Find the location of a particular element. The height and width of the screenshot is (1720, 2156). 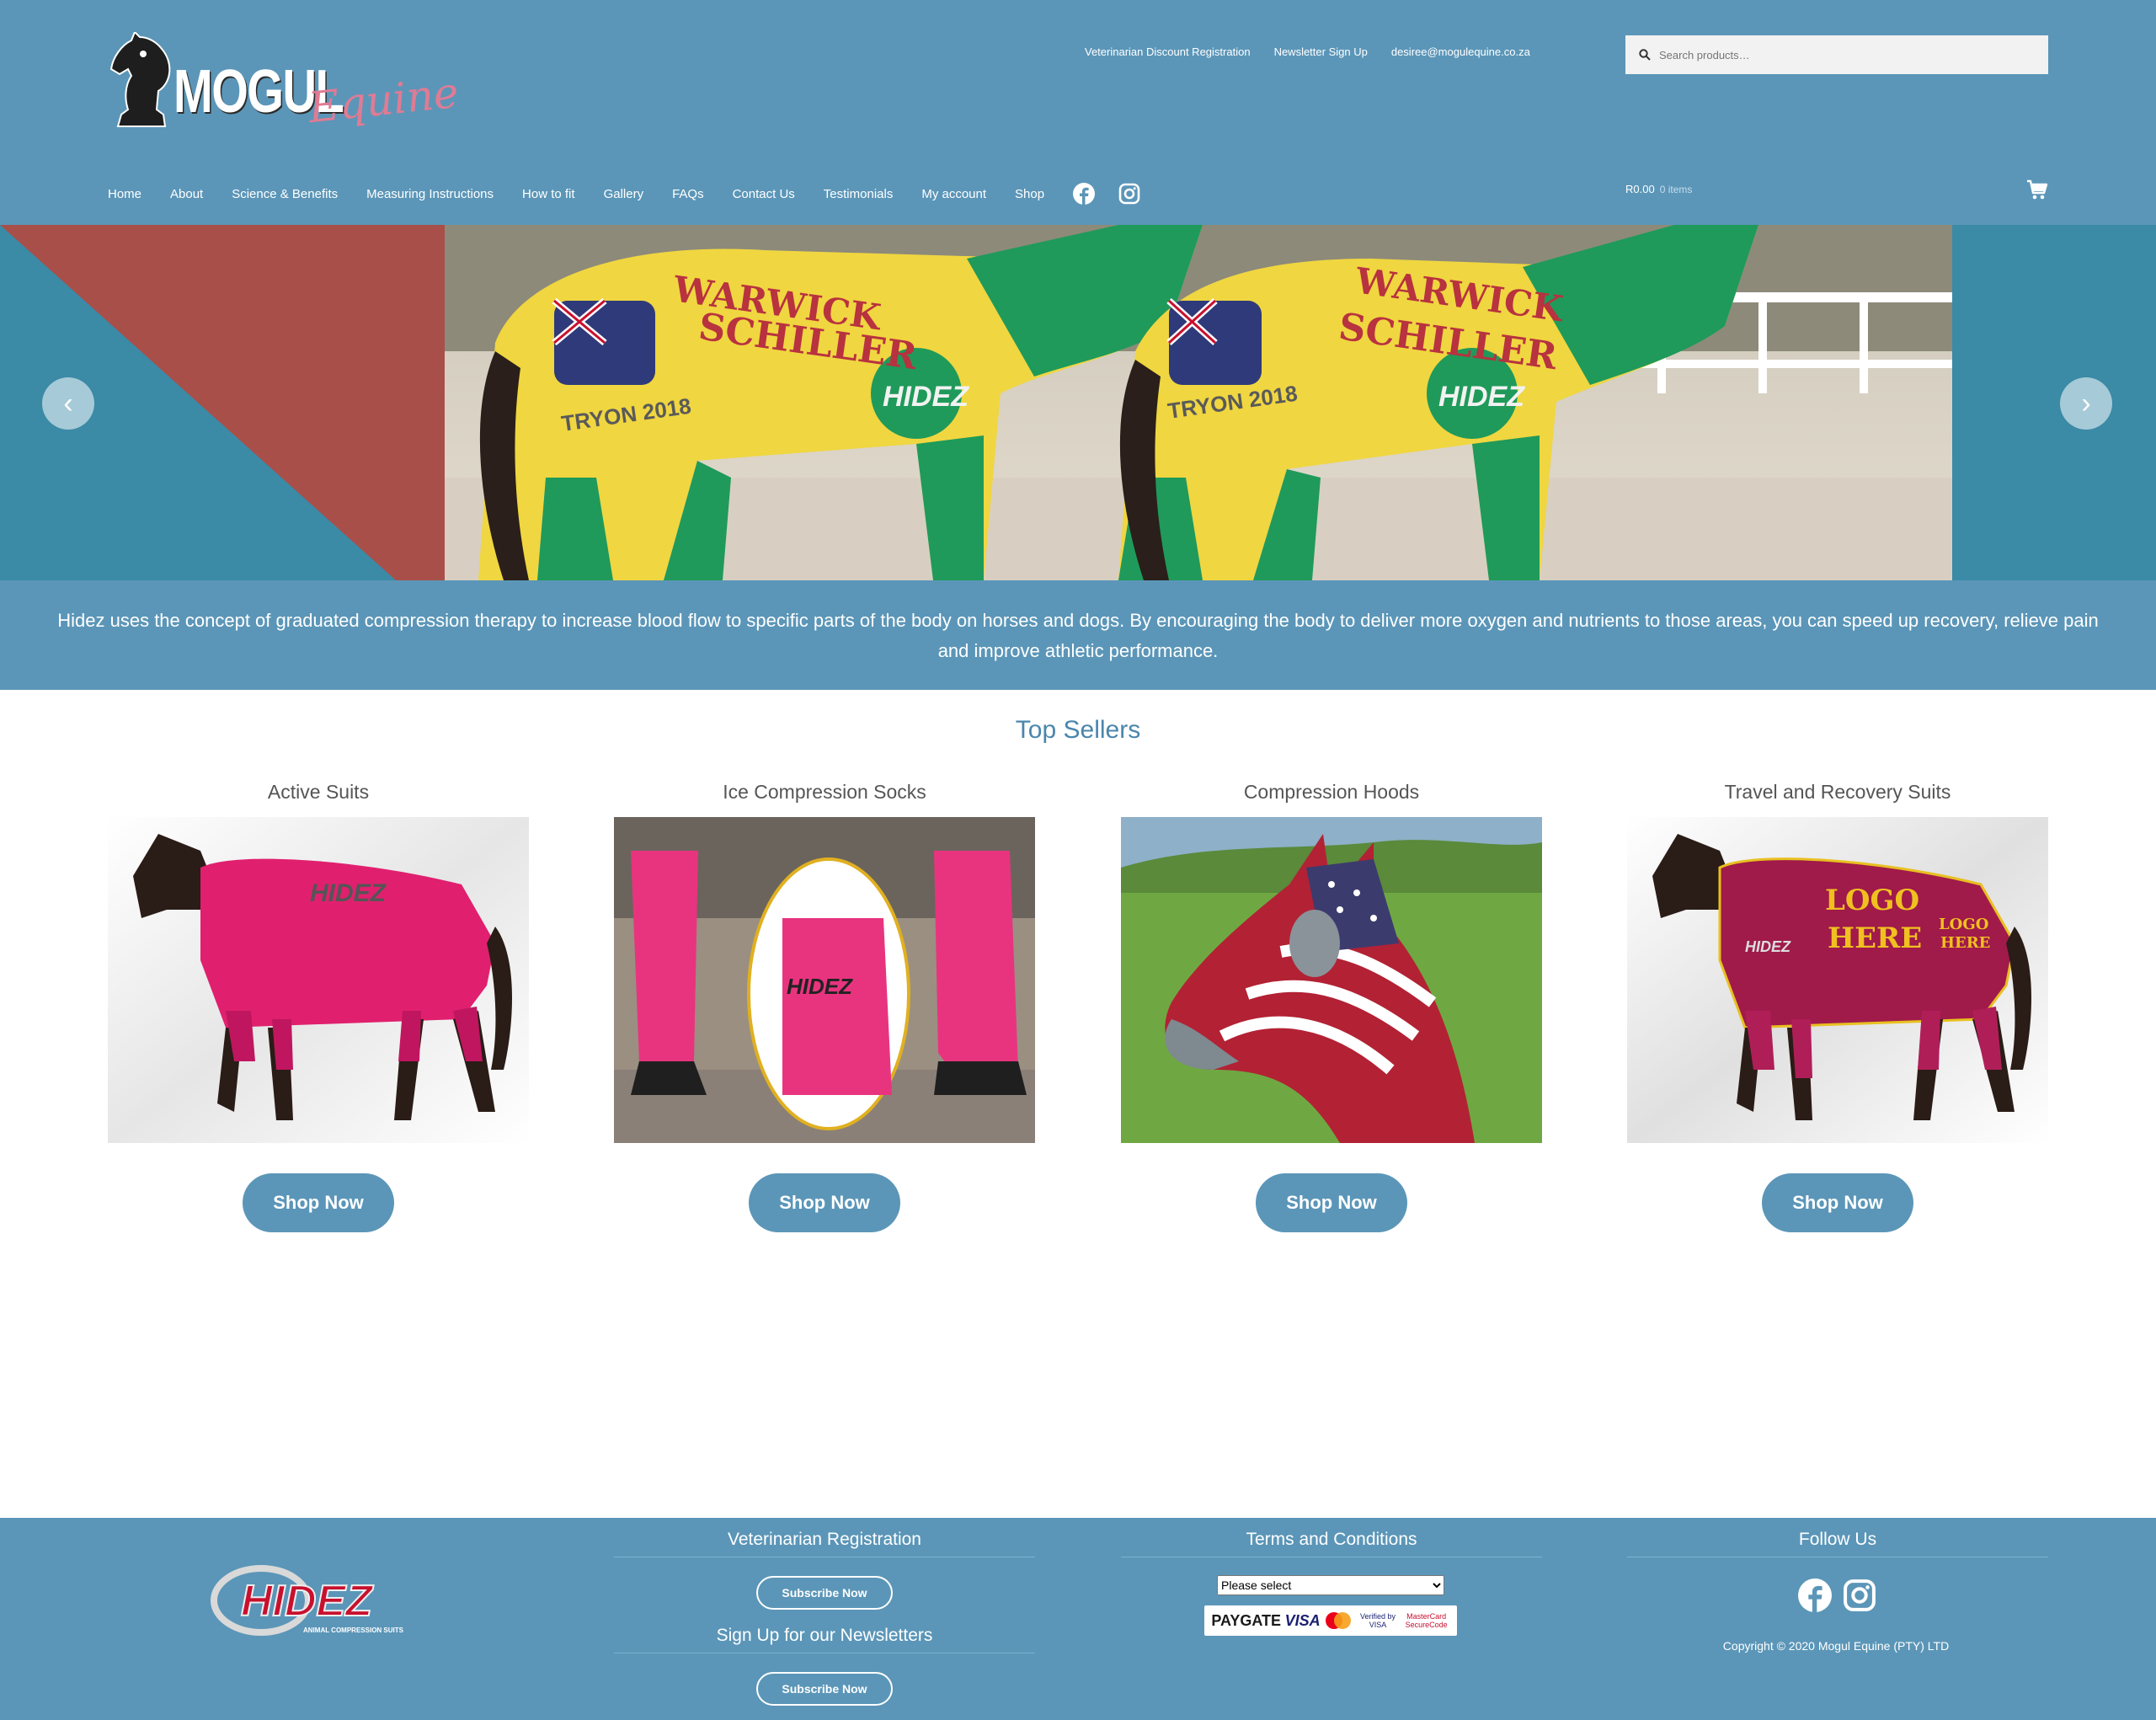

nav-shop: Shop is located at coordinates (1029, 194).